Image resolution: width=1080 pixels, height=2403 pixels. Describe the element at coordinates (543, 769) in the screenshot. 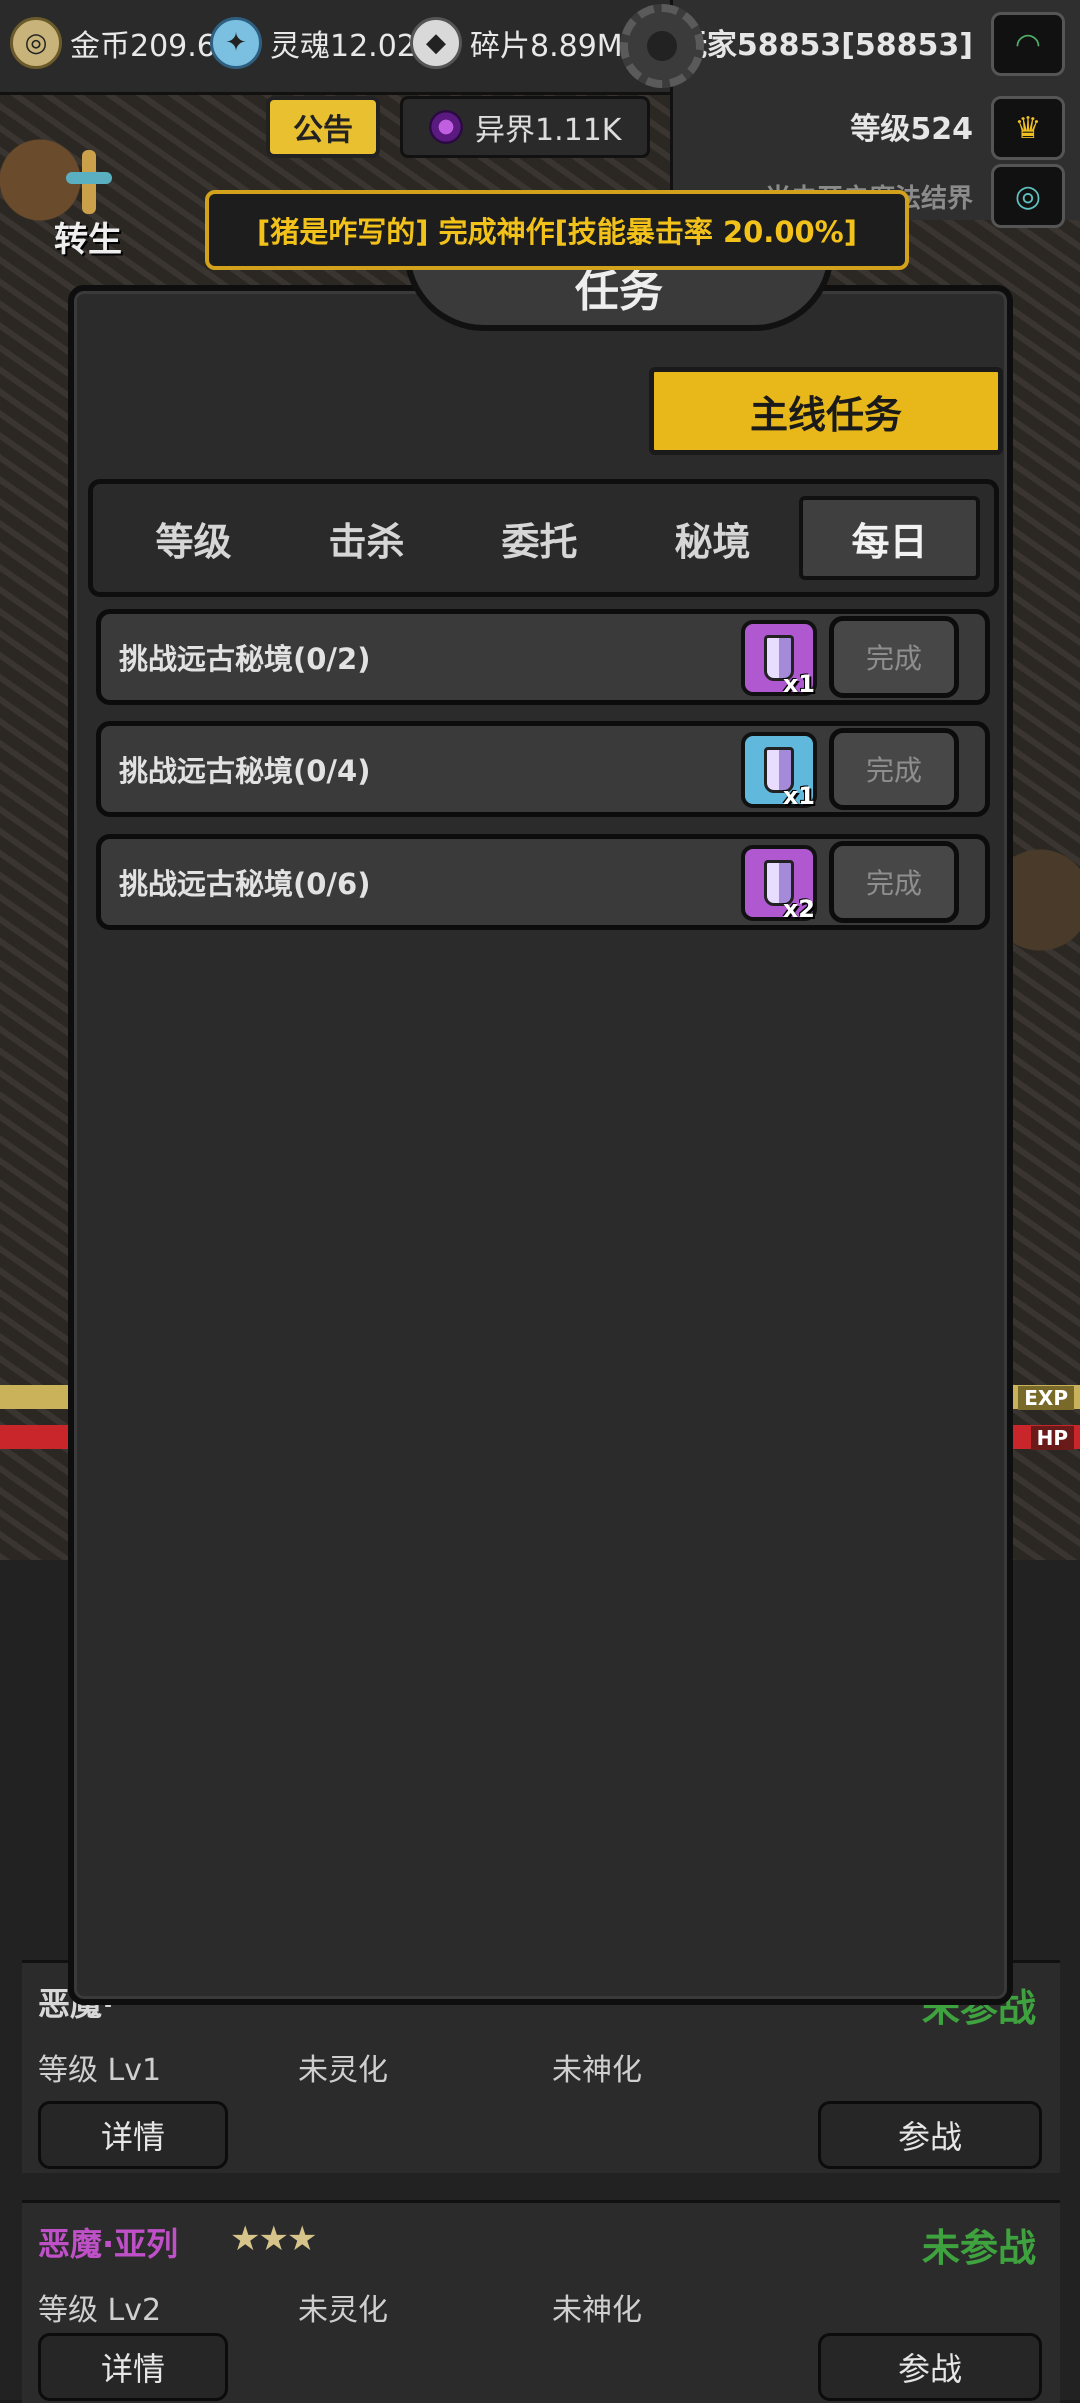

I see `task-row: 挑战远古秘境(0/4) x1 完成` at that location.